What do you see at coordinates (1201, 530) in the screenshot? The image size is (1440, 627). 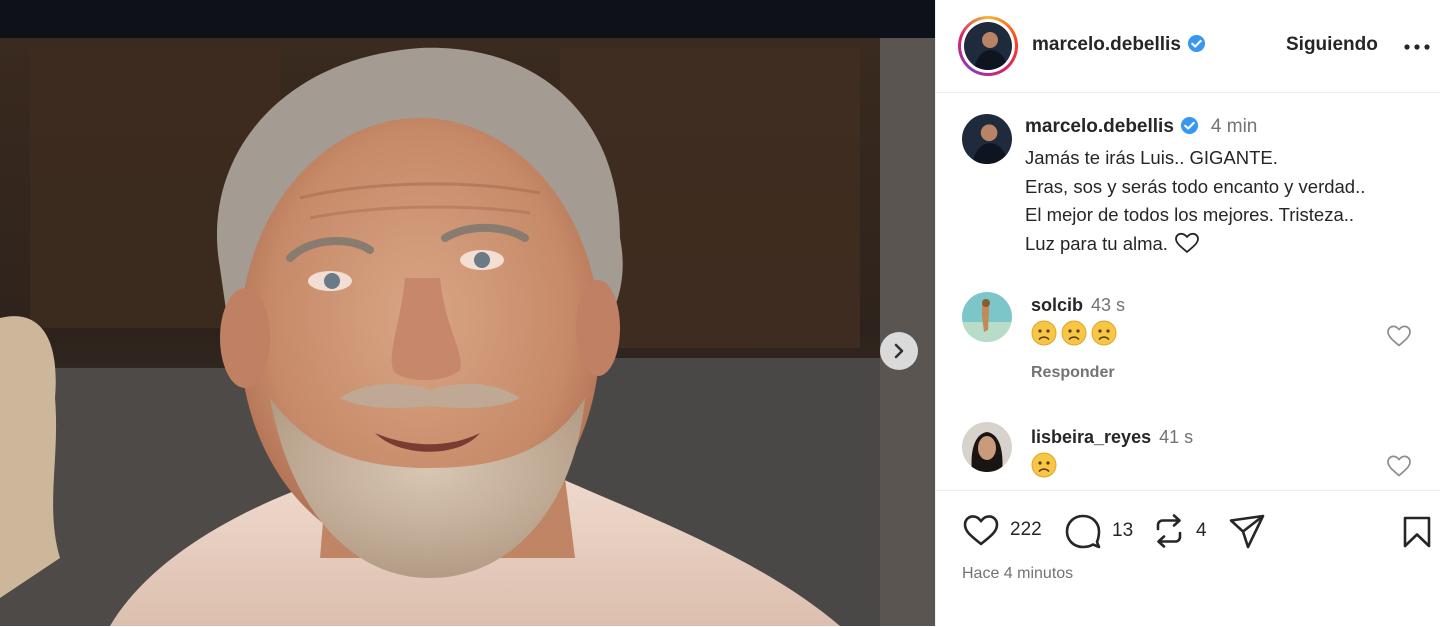 I see `repost-count: 4` at bounding box center [1201, 530].